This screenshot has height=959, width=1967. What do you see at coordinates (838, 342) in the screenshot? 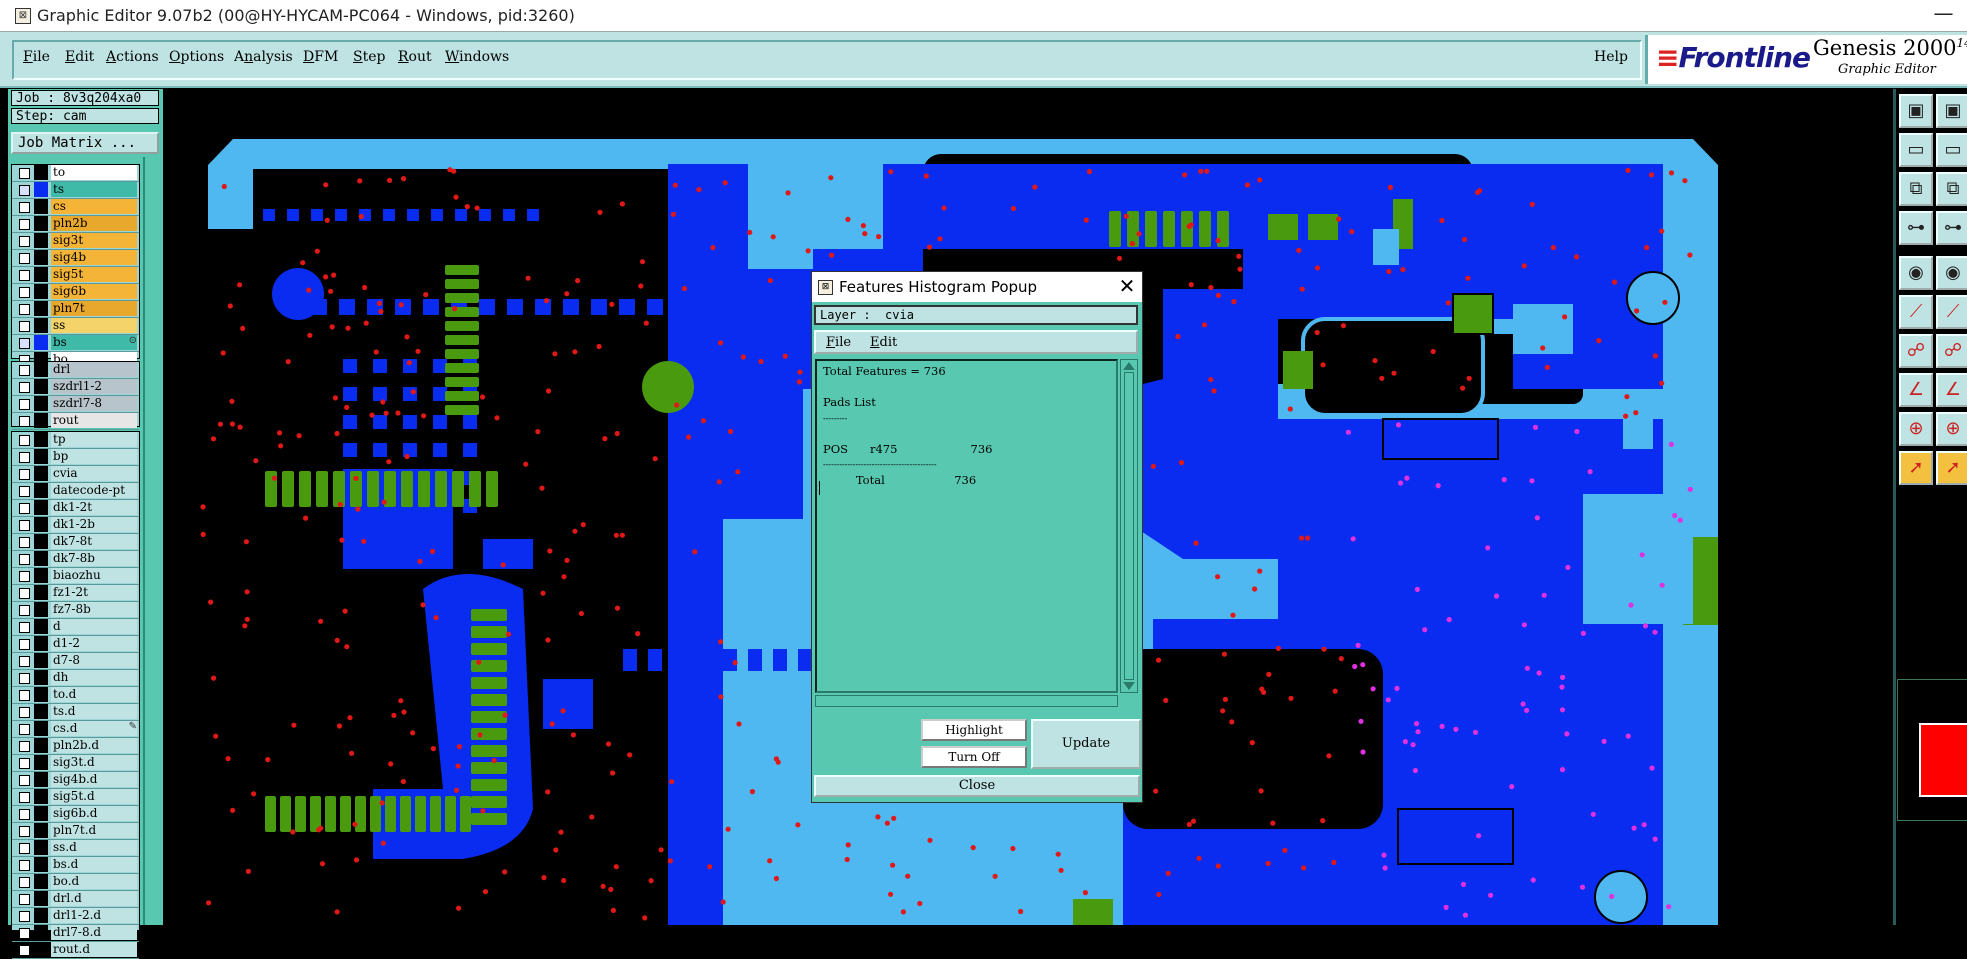
I see `popup-menu-file: File` at bounding box center [838, 342].